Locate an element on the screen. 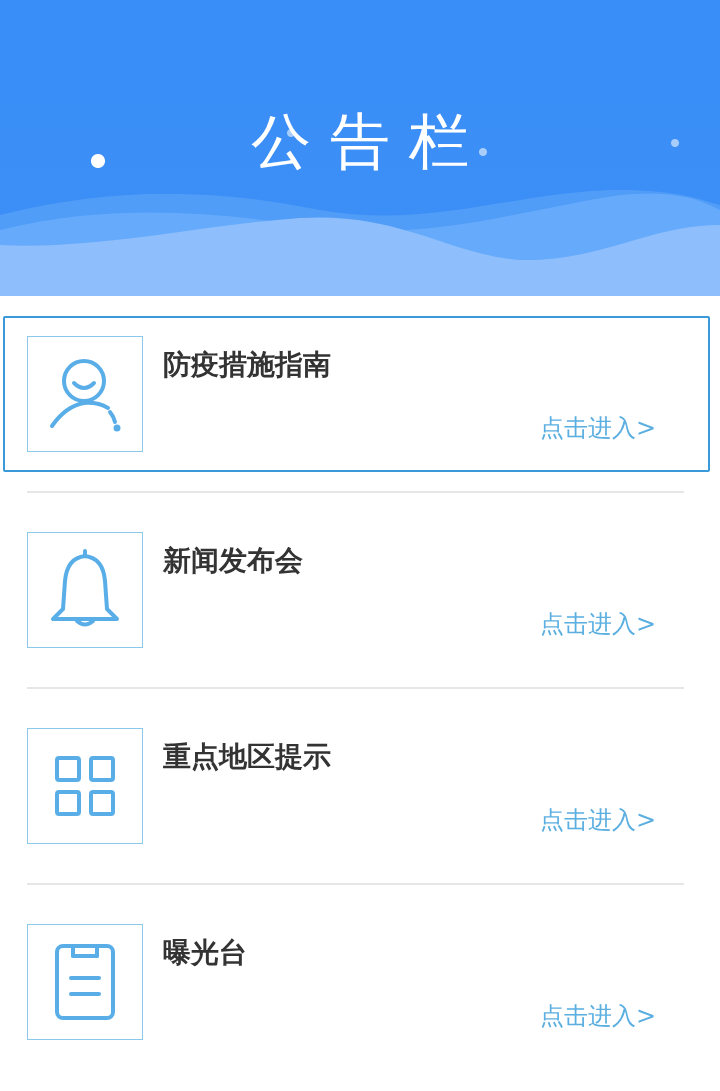 The width and height of the screenshot is (720, 1091). grid-icon is located at coordinates (85, 786).